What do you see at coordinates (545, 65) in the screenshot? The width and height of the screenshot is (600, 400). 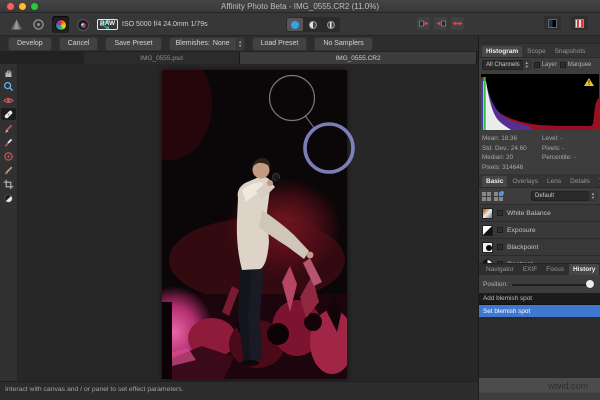 I see `layer-checkbox: Layer` at bounding box center [545, 65].